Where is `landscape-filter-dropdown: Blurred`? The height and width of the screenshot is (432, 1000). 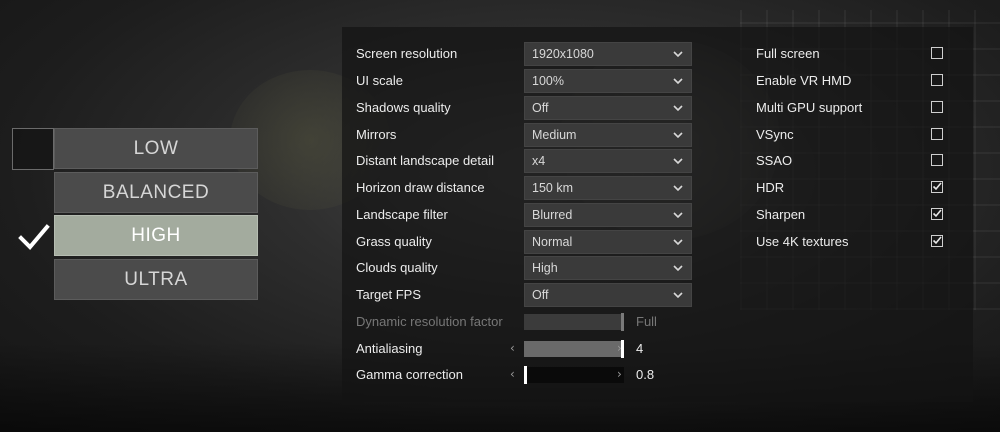
landscape-filter-dropdown: Blurred is located at coordinates (608, 215).